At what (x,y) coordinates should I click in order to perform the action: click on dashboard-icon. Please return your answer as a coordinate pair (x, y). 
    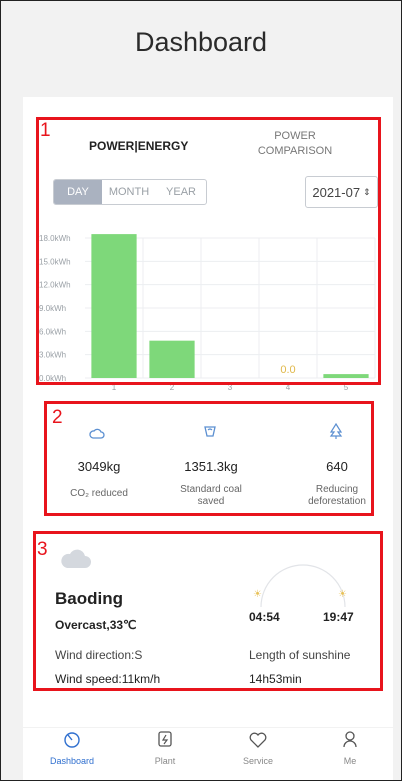
    Looking at the image, I should click on (72, 742).